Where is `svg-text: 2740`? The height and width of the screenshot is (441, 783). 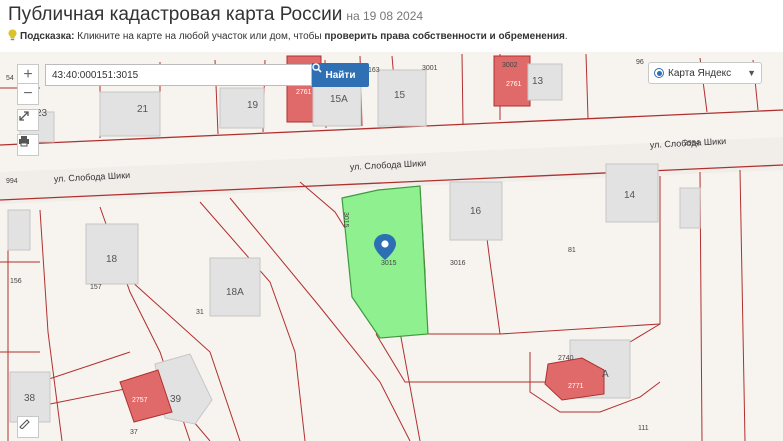
svg-text: 2740 is located at coordinates (566, 358).